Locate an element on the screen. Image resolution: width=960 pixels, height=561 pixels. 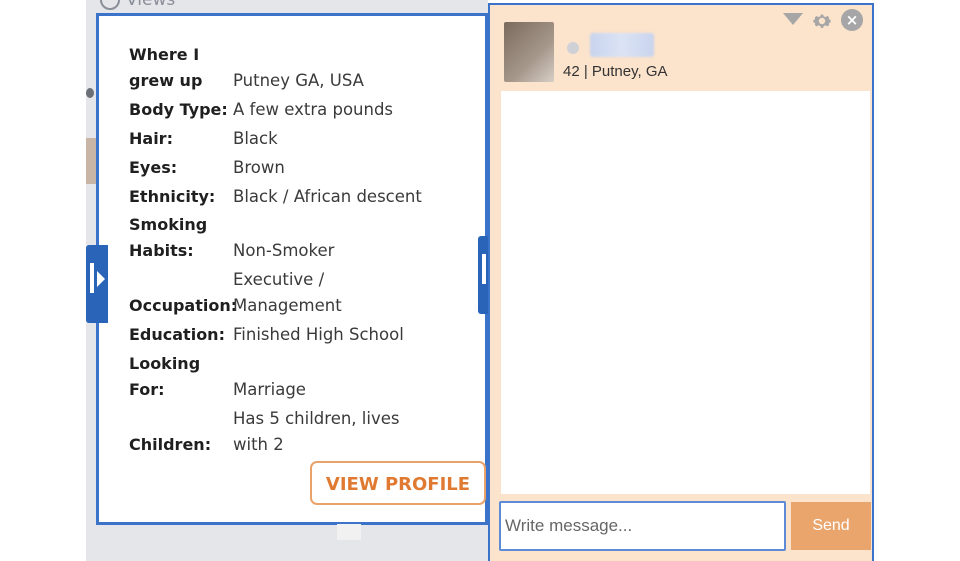
field-label: Eyes: is located at coordinates (153, 167).